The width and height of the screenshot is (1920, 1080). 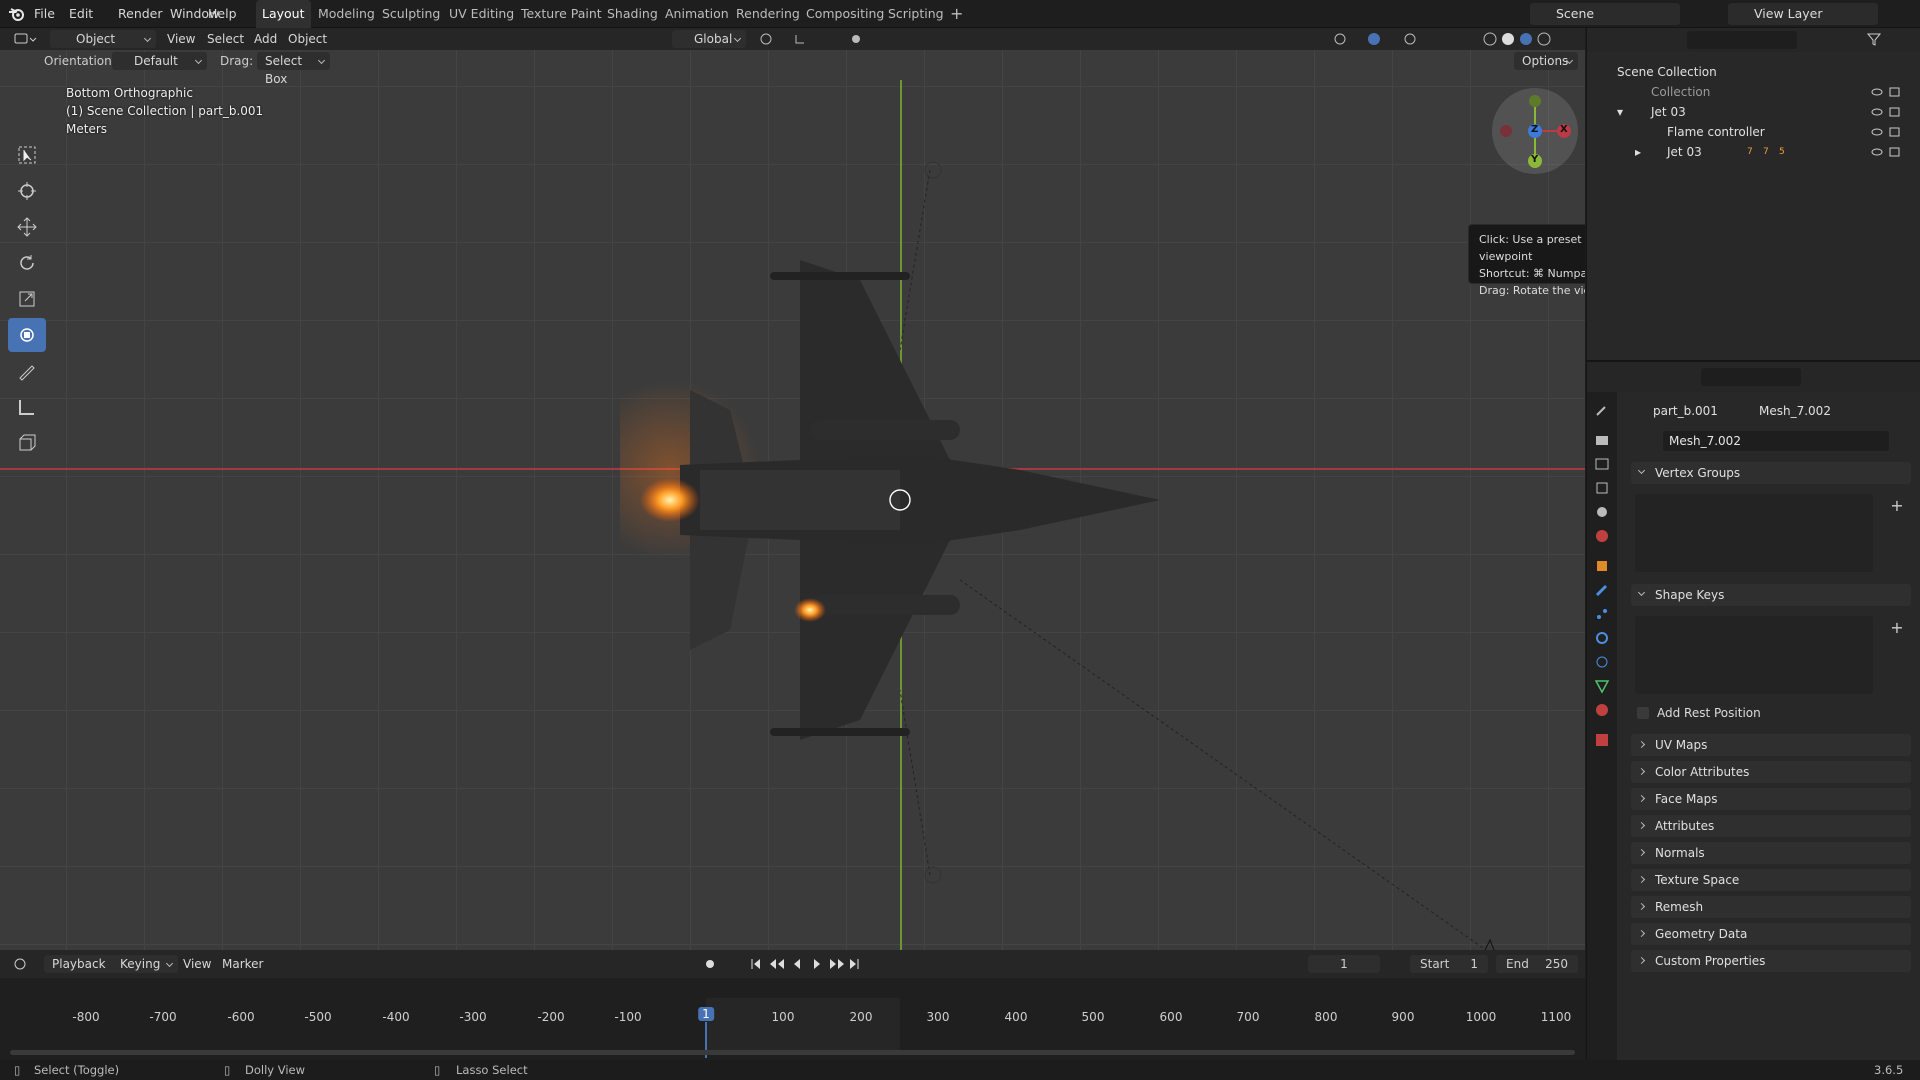 What do you see at coordinates (1874, 39) in the screenshot?
I see `filter-icon` at bounding box center [1874, 39].